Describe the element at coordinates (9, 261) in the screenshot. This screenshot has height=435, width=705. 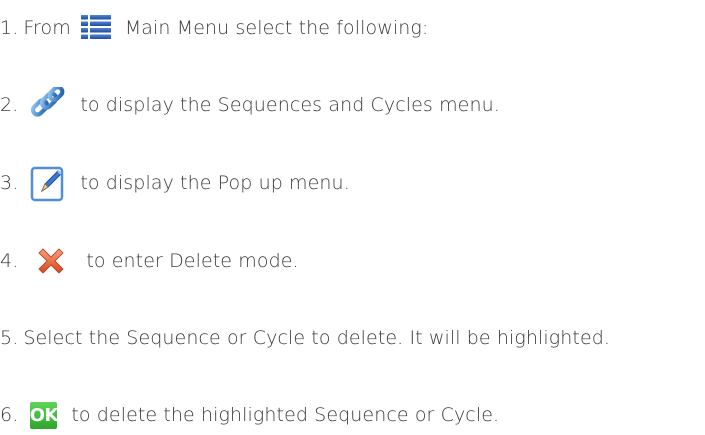
I see `step-number: 4.` at that location.